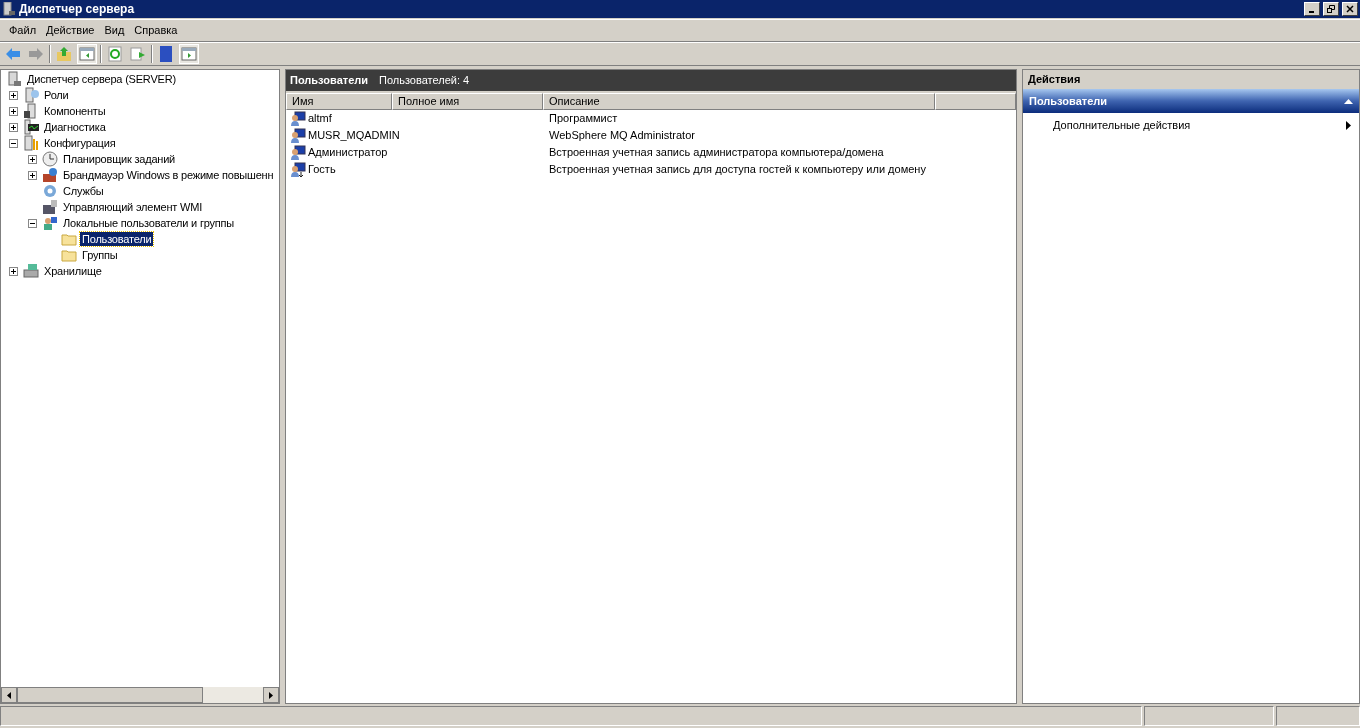 The height and width of the screenshot is (728, 1360). I want to click on menu-item: Справка, so click(156, 30).